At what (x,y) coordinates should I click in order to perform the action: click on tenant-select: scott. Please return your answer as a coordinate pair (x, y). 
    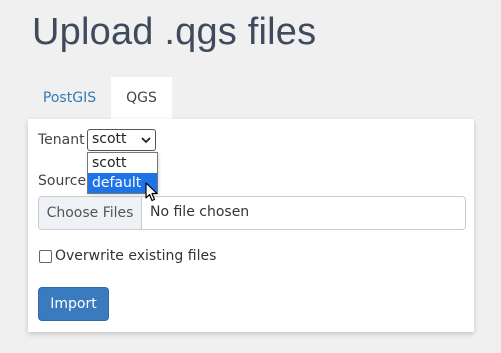
    Looking at the image, I should click on (121, 140).